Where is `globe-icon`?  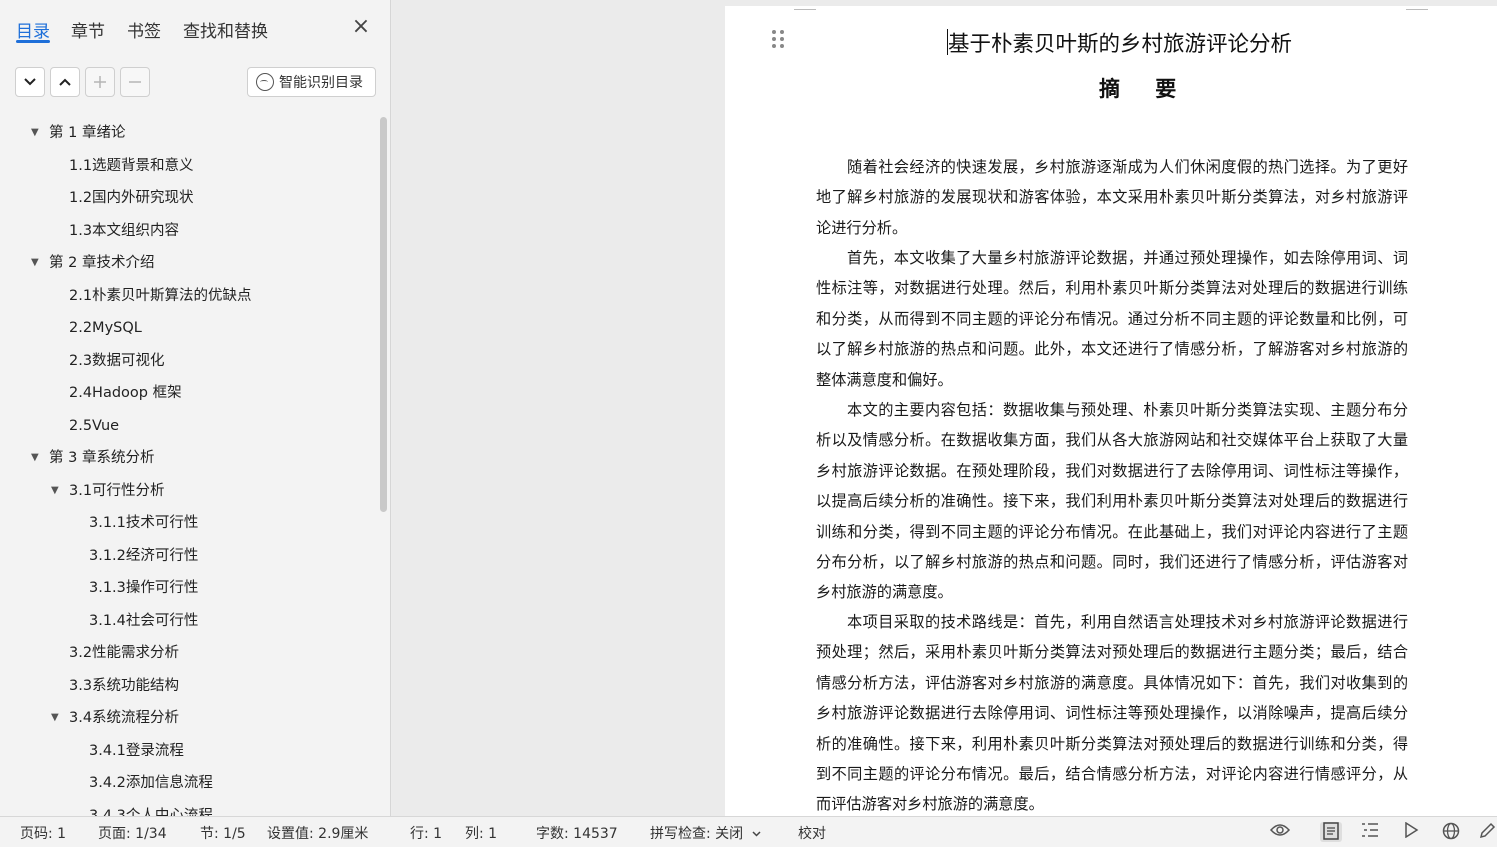 globe-icon is located at coordinates (1451, 832).